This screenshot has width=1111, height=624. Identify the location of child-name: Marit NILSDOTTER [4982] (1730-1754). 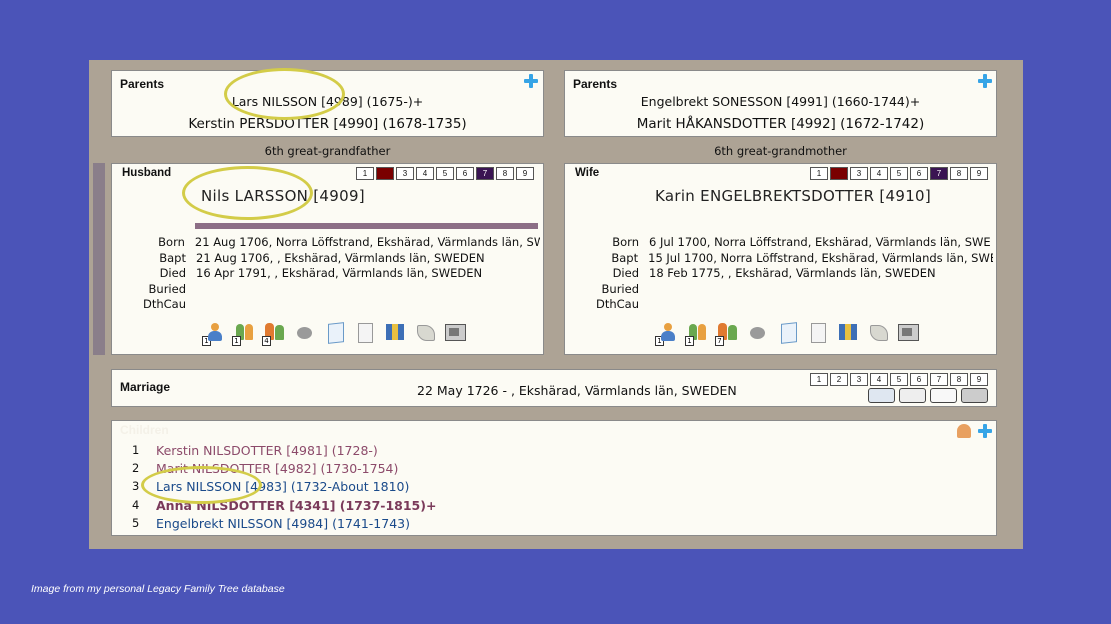
(277, 468).